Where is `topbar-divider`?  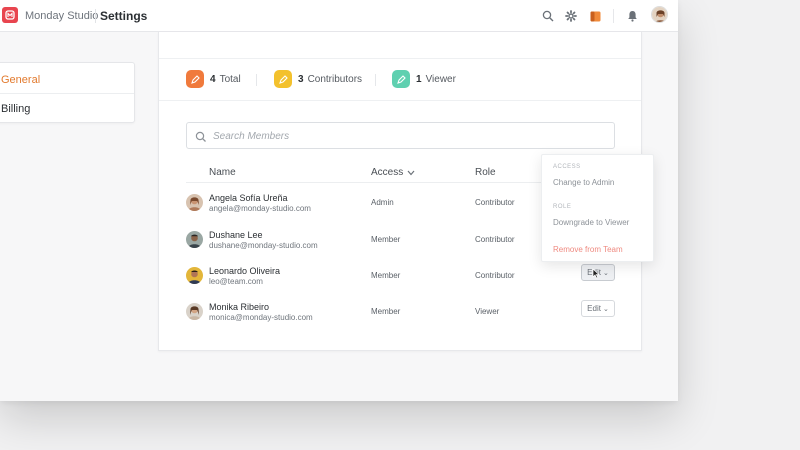 topbar-divider is located at coordinates (613, 16).